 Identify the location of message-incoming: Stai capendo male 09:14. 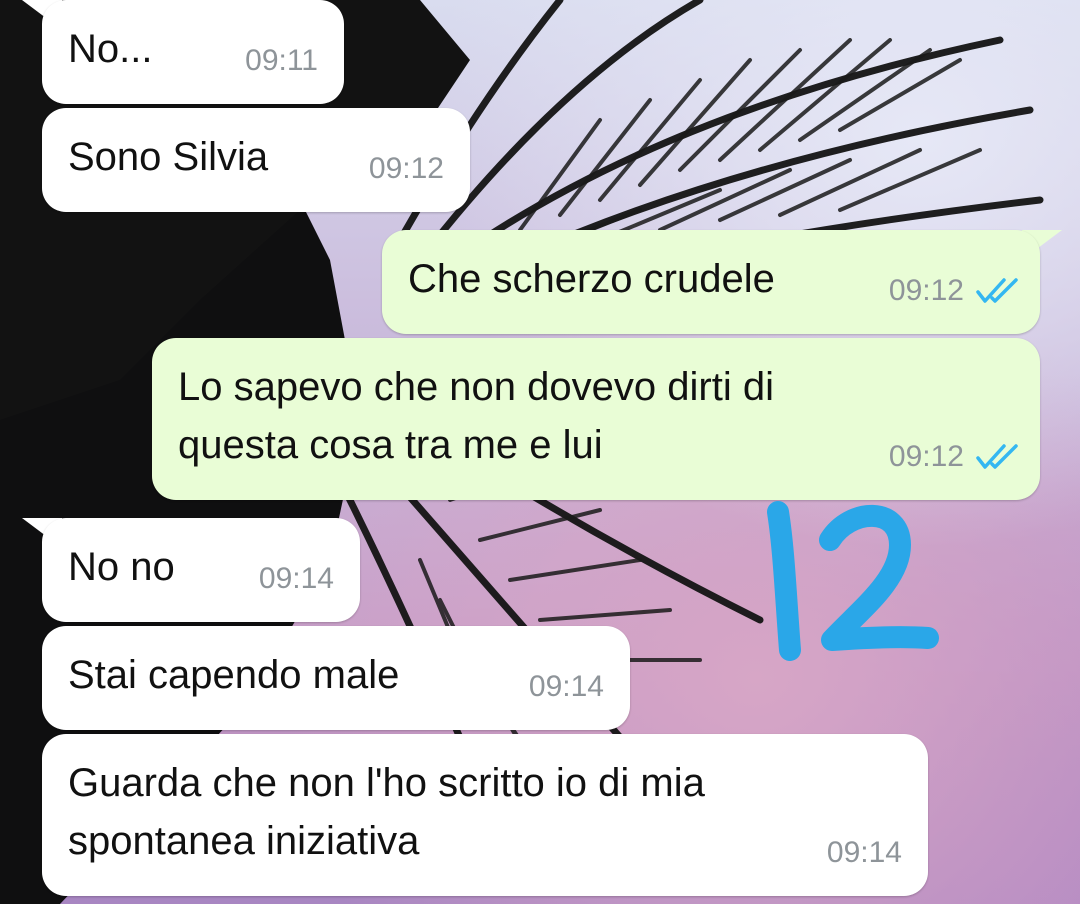
(336, 678).